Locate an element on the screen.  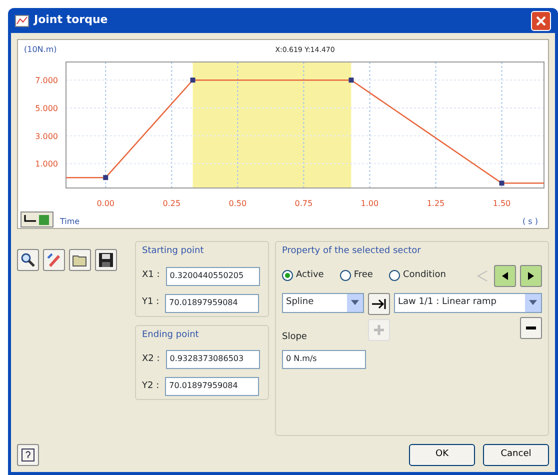
right-triangle-icon is located at coordinates (531, 275).